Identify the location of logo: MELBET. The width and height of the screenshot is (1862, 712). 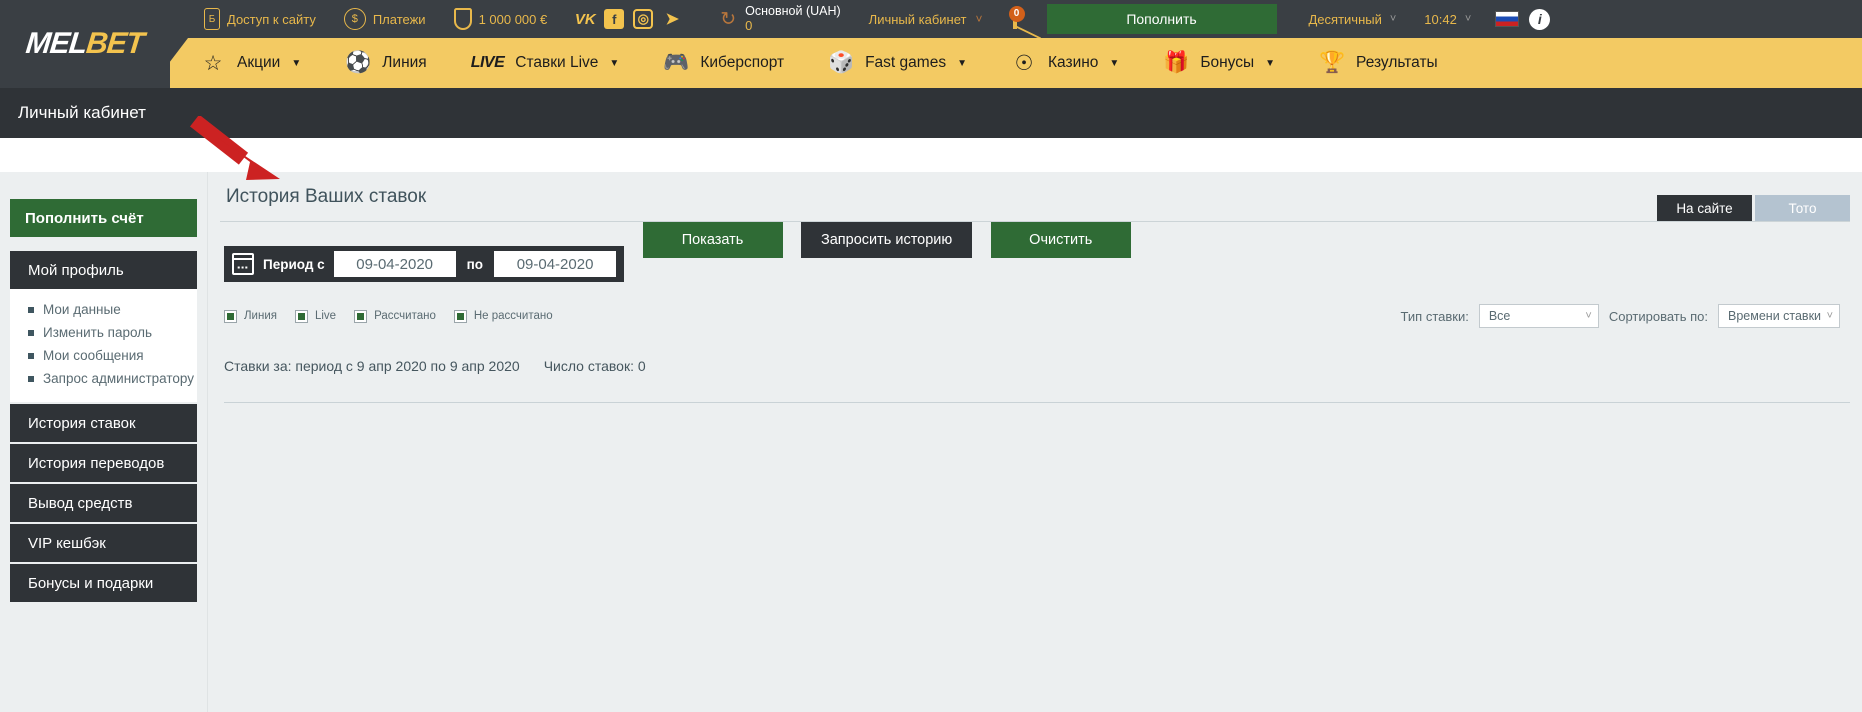
(85, 44).